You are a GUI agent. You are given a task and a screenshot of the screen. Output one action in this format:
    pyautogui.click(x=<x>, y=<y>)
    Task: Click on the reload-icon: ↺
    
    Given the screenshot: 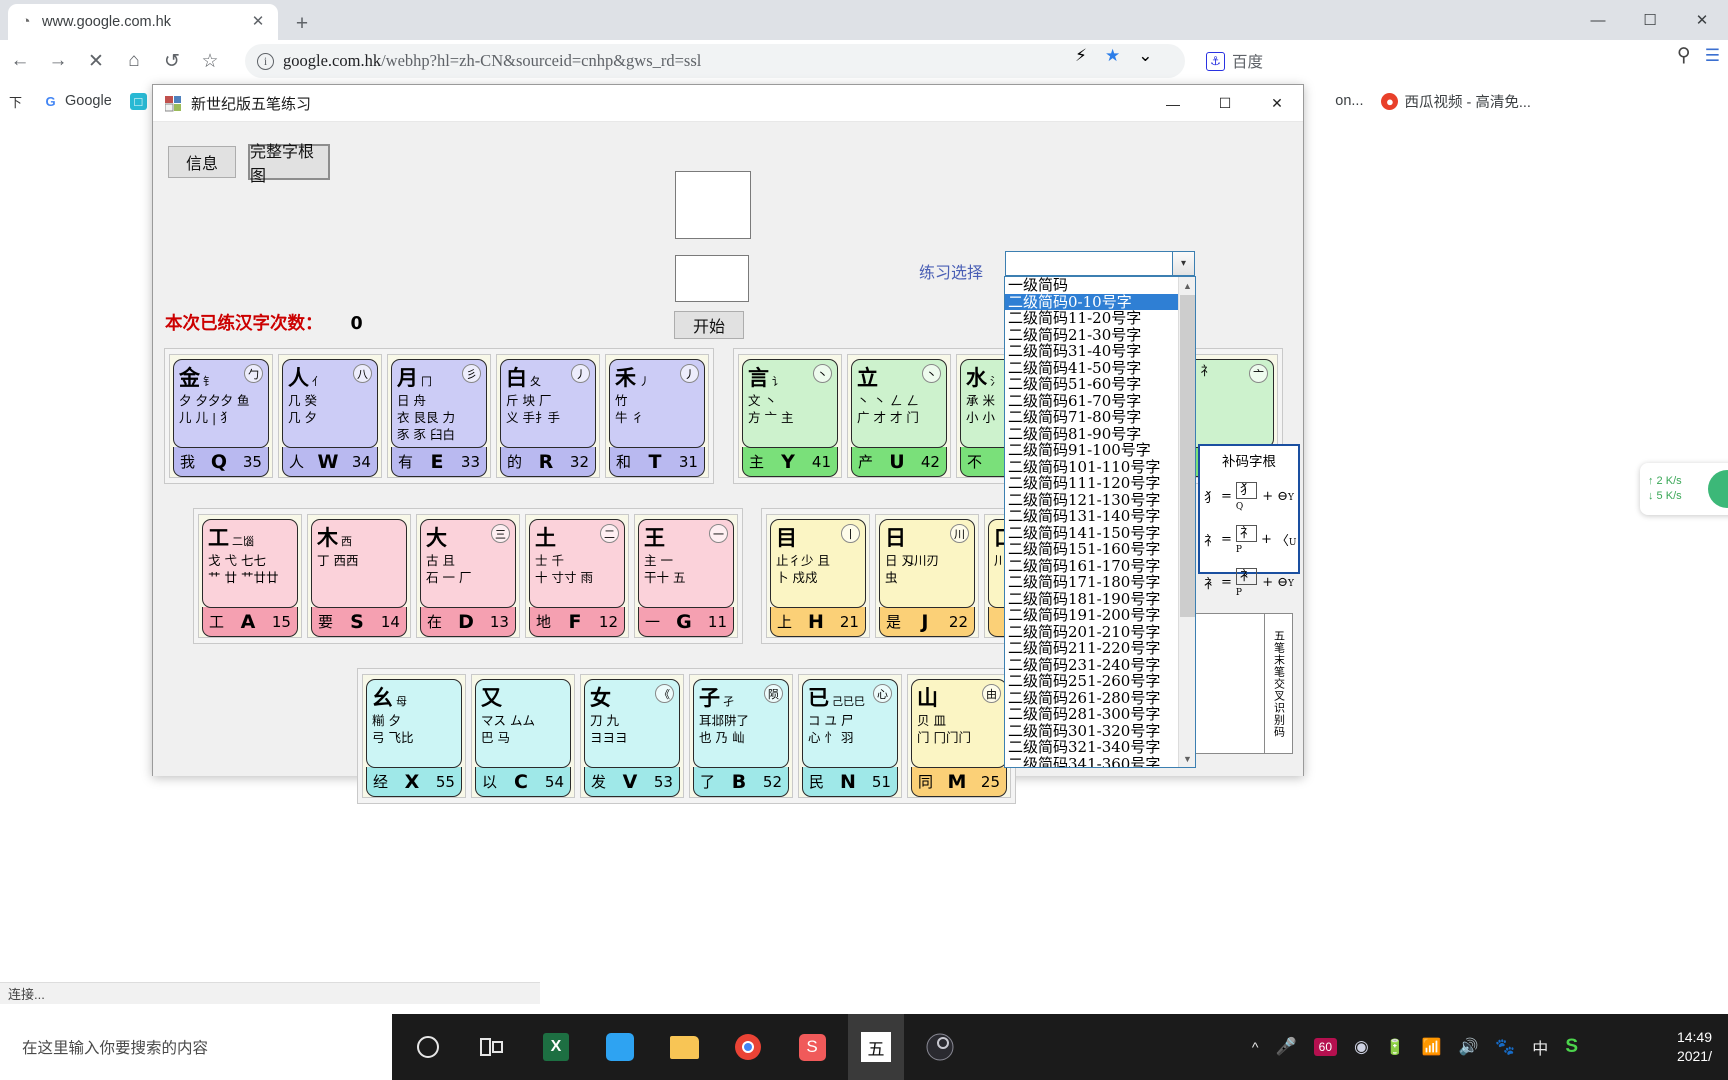 What is the action you would take?
    pyautogui.click(x=172, y=61)
    